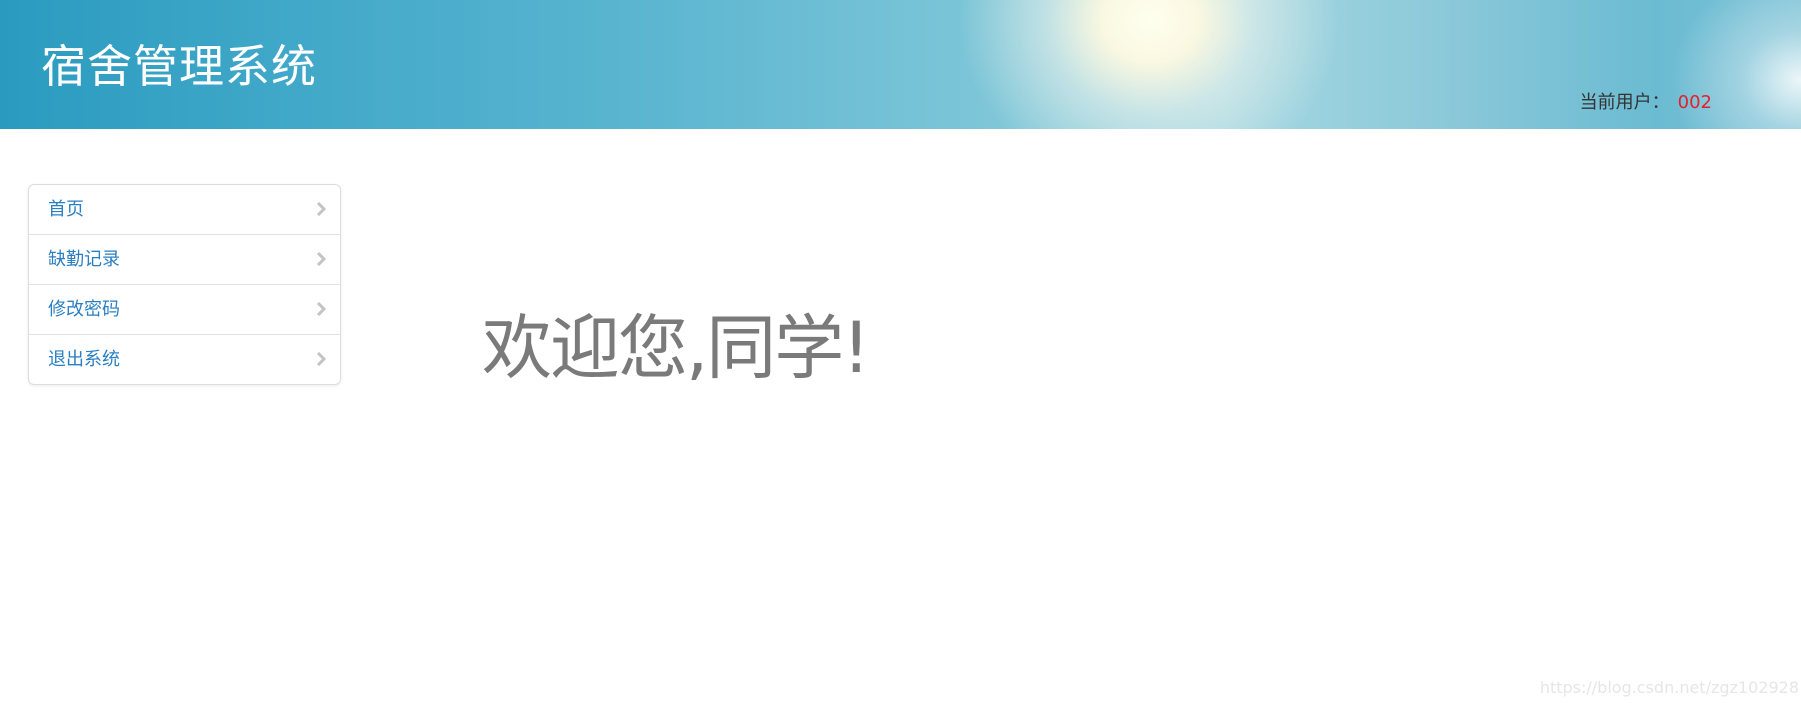 The height and width of the screenshot is (703, 1801). What do you see at coordinates (184, 359) in the screenshot?
I see `sidebar-item-logout: 退出系统` at bounding box center [184, 359].